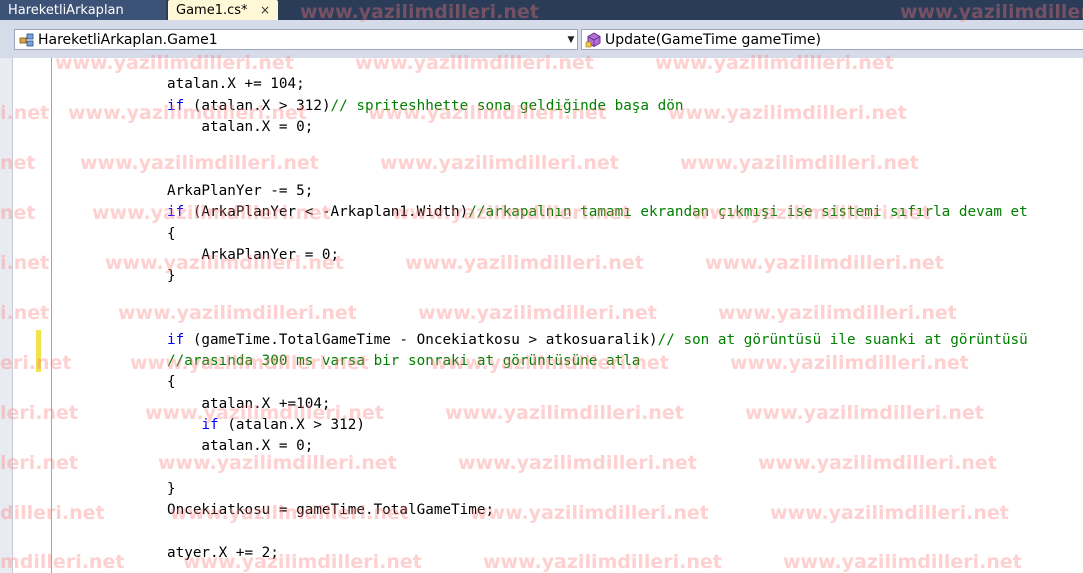  I want to click on selection-margin, so click(6, 315).